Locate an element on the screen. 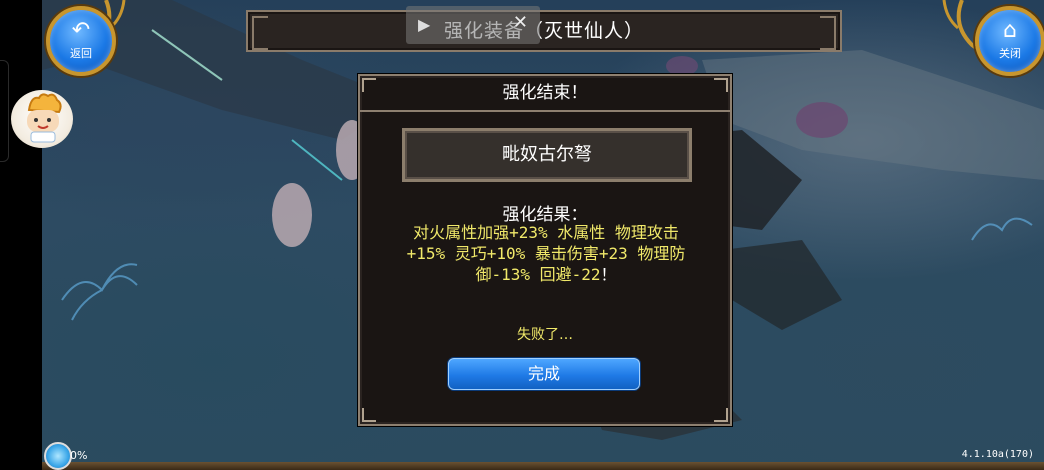  back-arrow-icon: ↶ is located at coordinates (81, 30).